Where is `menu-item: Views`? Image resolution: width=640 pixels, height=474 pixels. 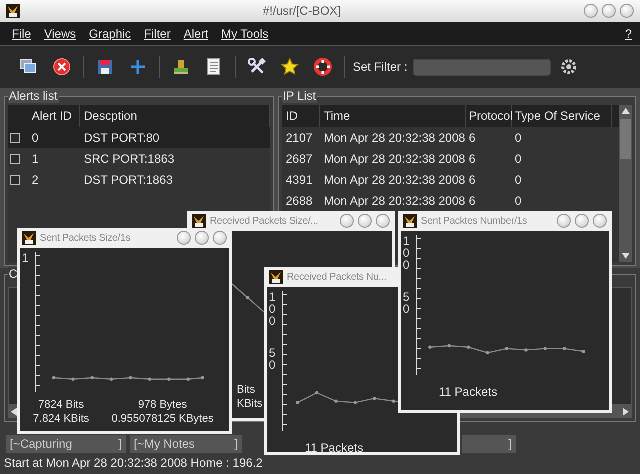
menu-item: Views is located at coordinates (60, 33).